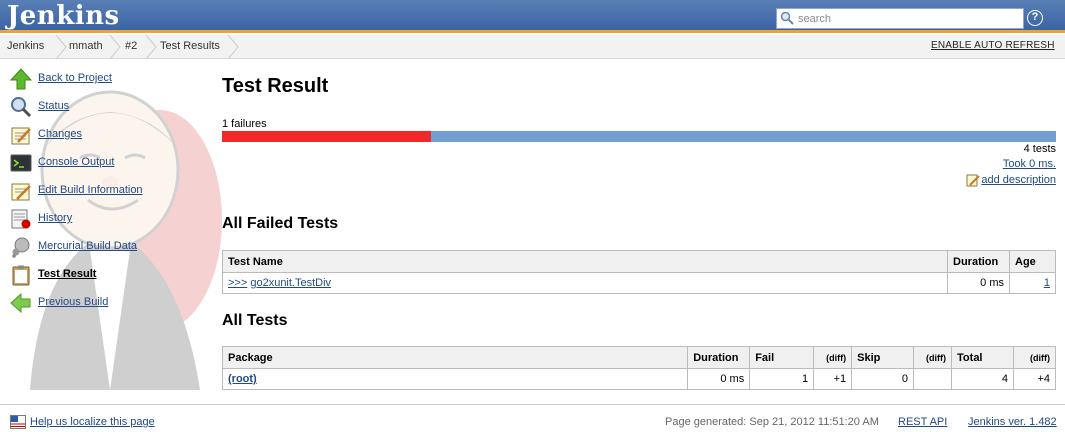  What do you see at coordinates (833, 357) in the screenshot?
I see `column-header-fail-diff: (diff)` at bounding box center [833, 357].